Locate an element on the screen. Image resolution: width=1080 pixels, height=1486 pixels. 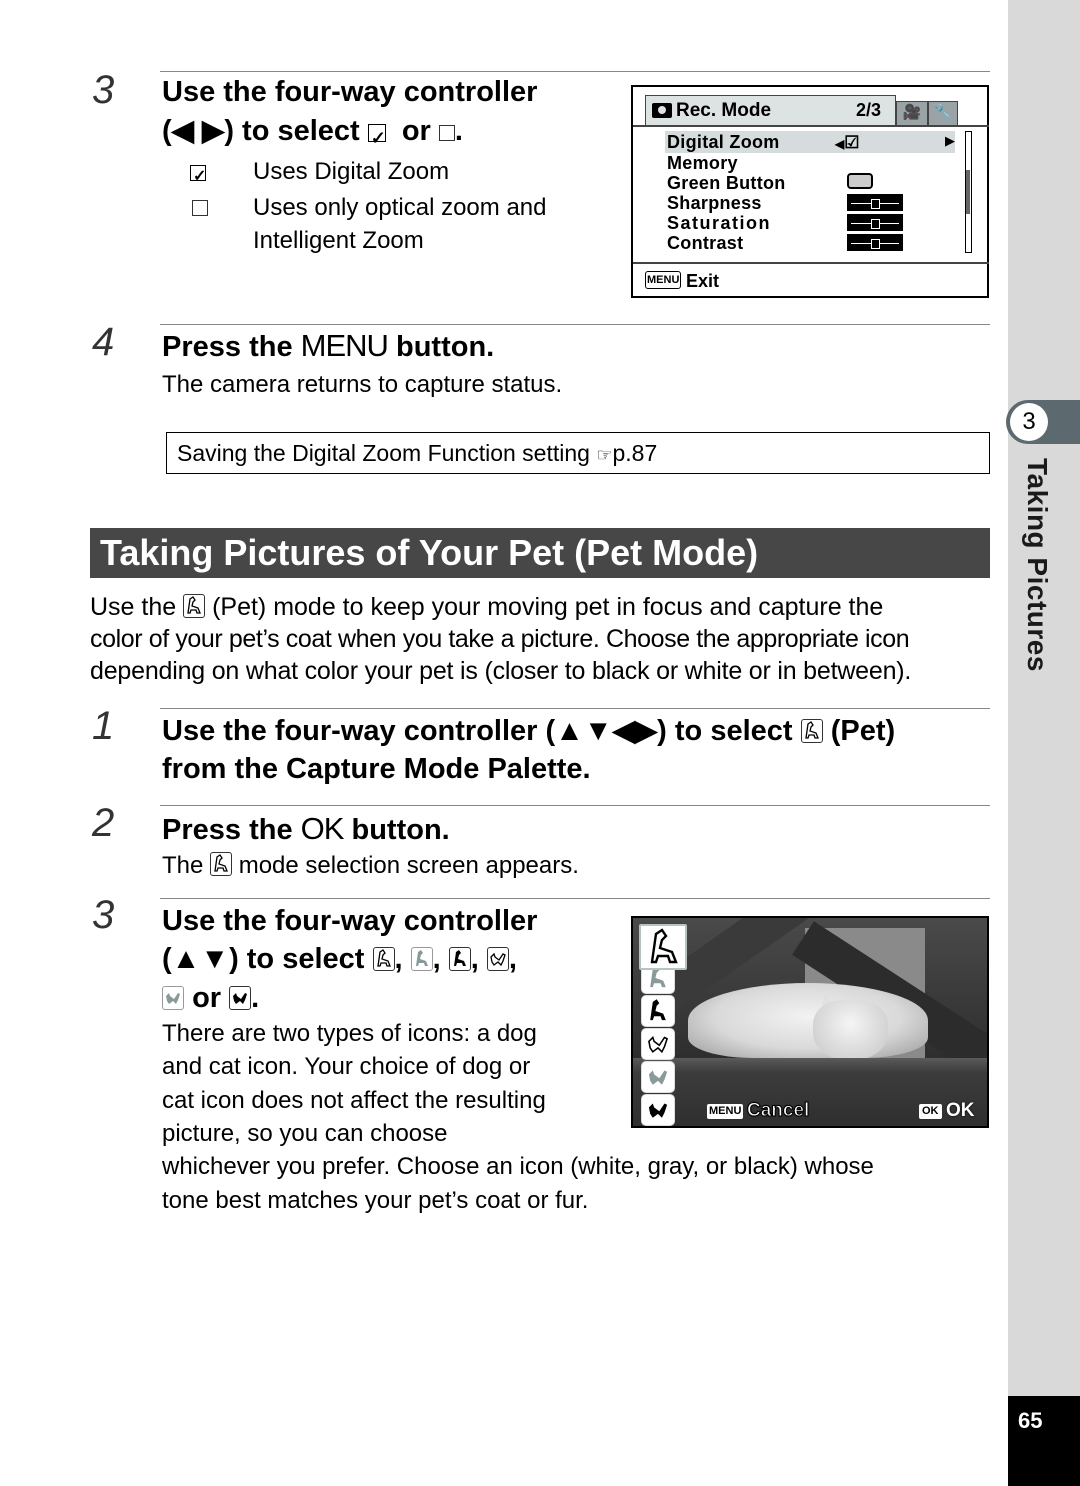
dog-gray-icon is located at coordinates (421, 959).